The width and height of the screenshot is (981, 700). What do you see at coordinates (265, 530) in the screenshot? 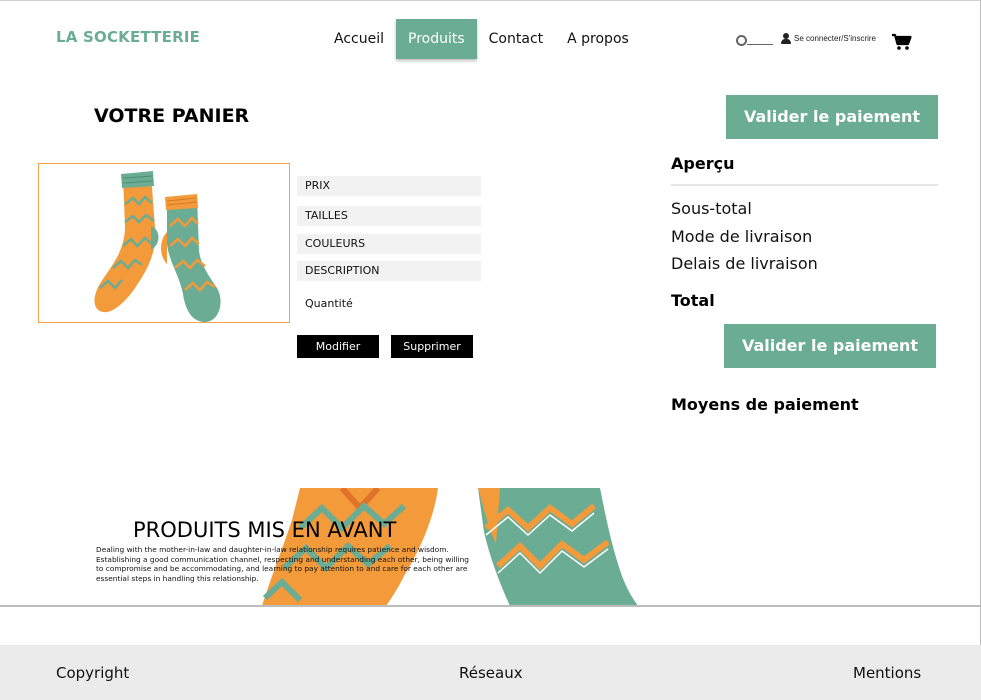
I see `featured-title: PRODUITS MIS EN AVANT` at bounding box center [265, 530].